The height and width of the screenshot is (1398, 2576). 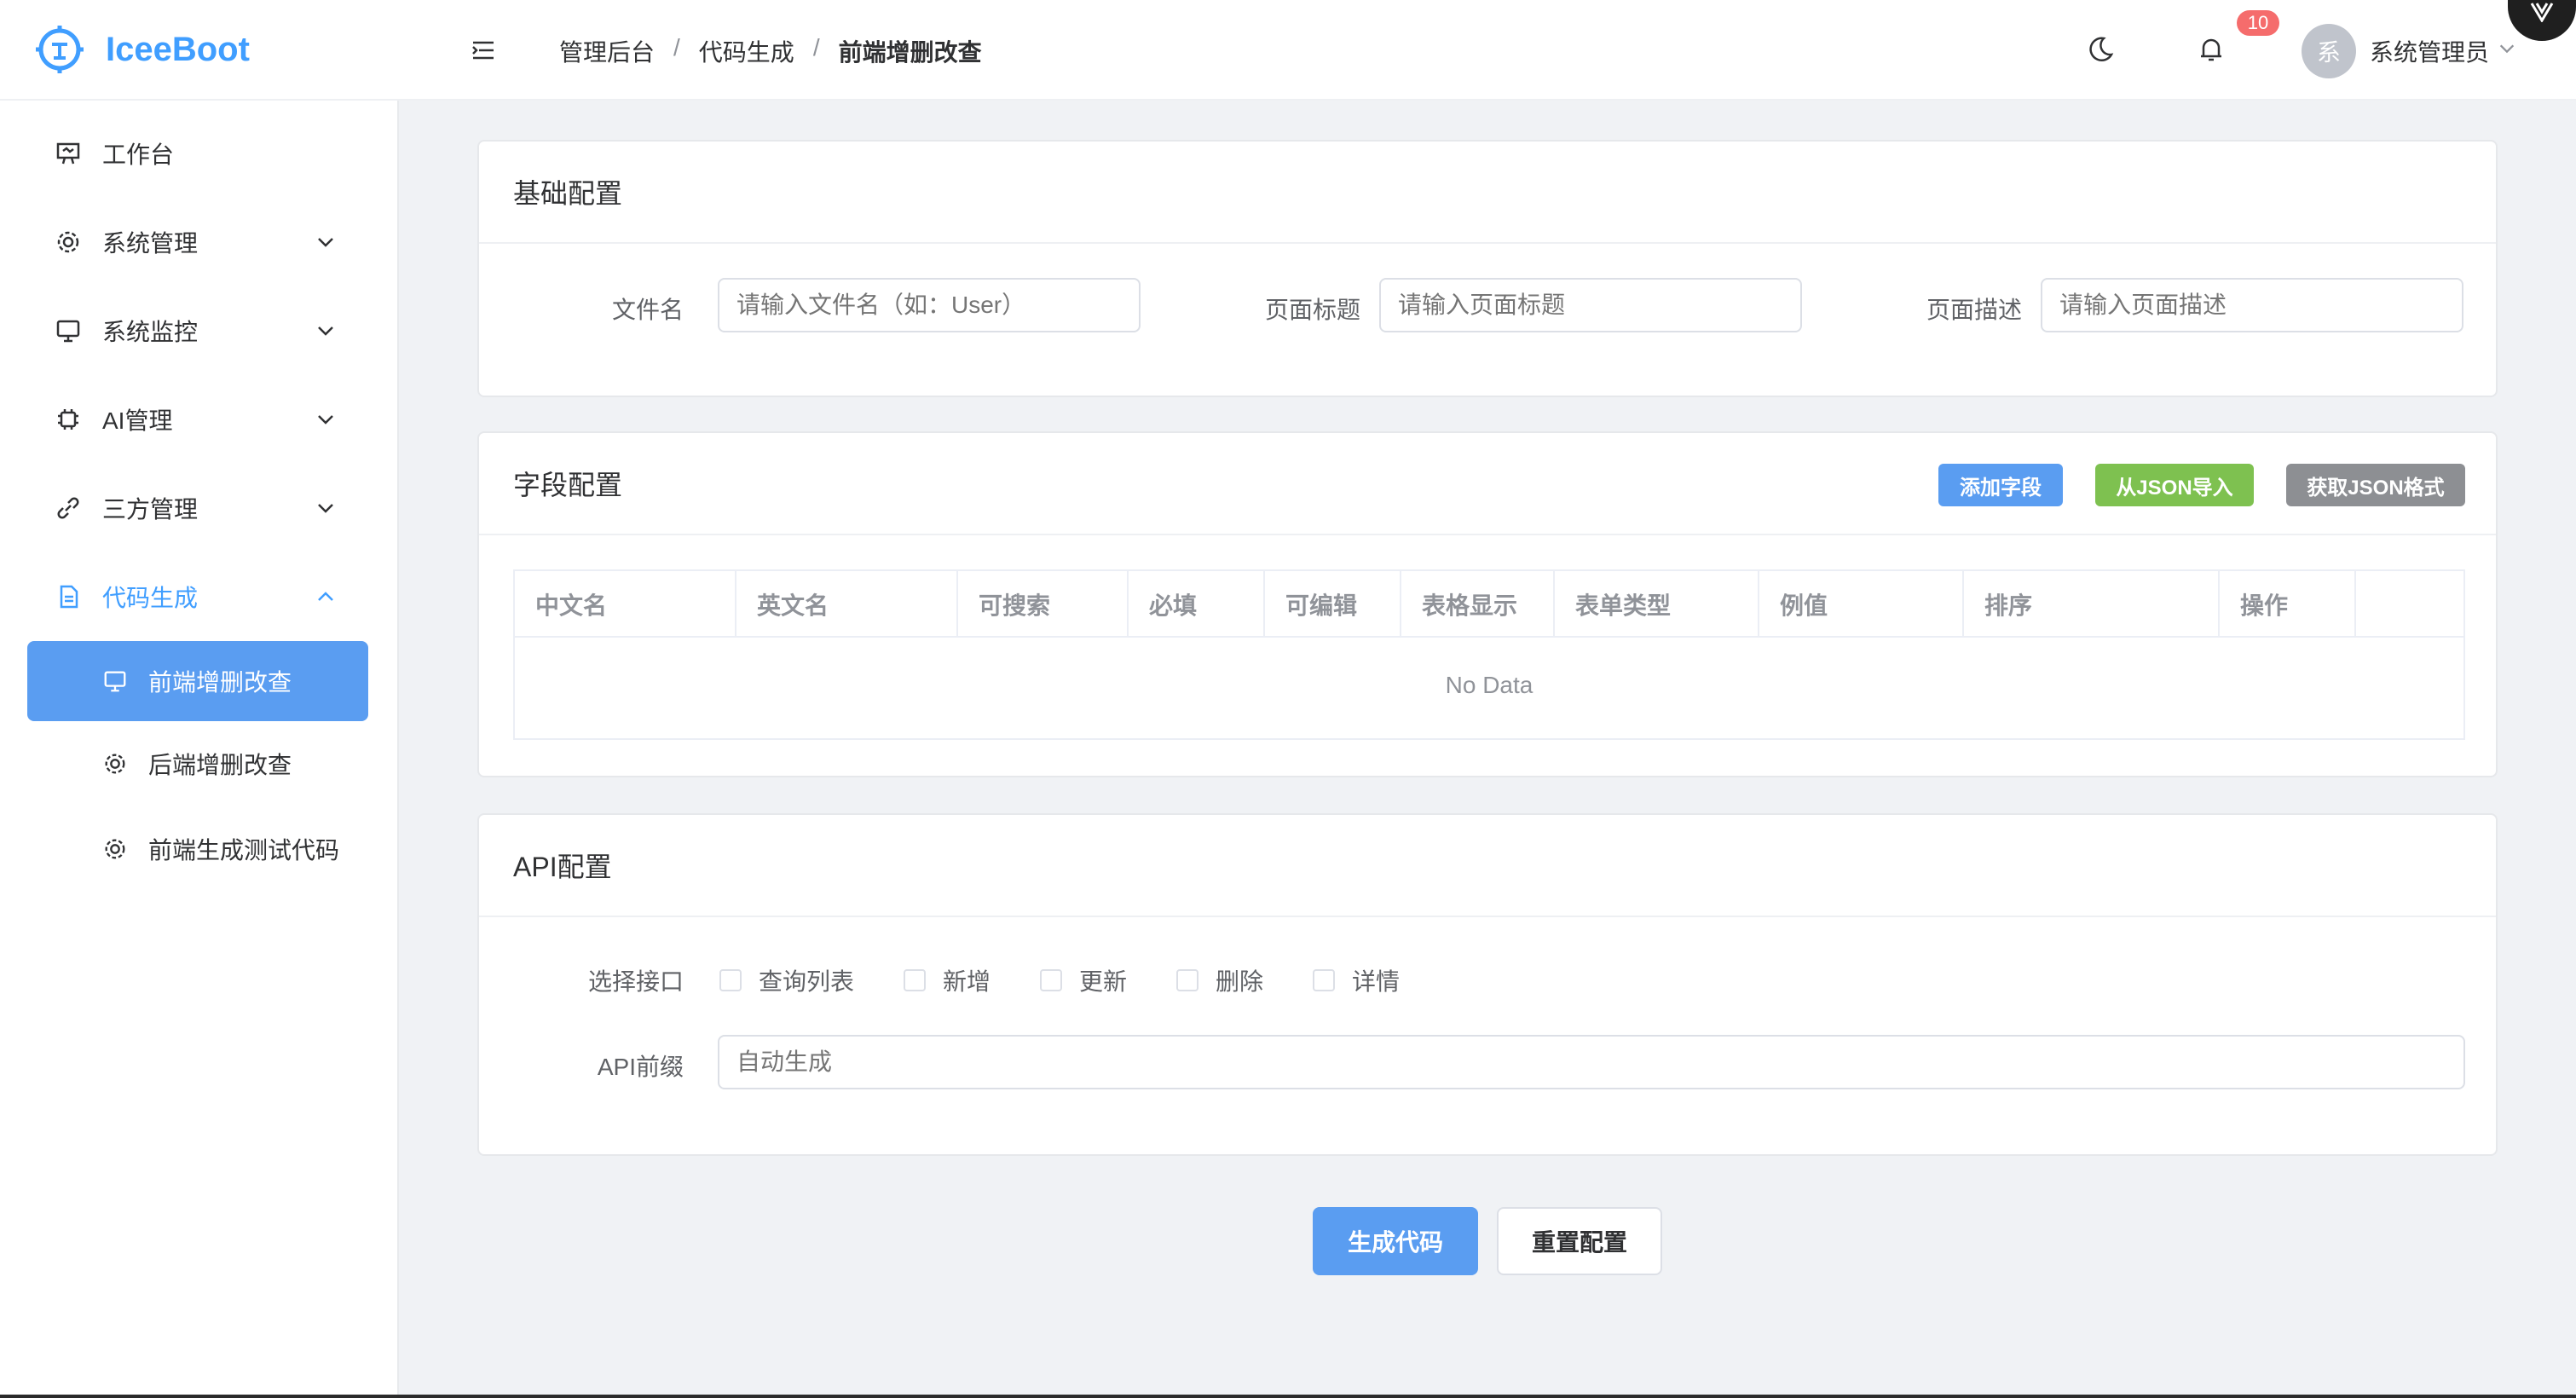 What do you see at coordinates (1487, 193) in the screenshot?
I see `card-title: 基础配置` at bounding box center [1487, 193].